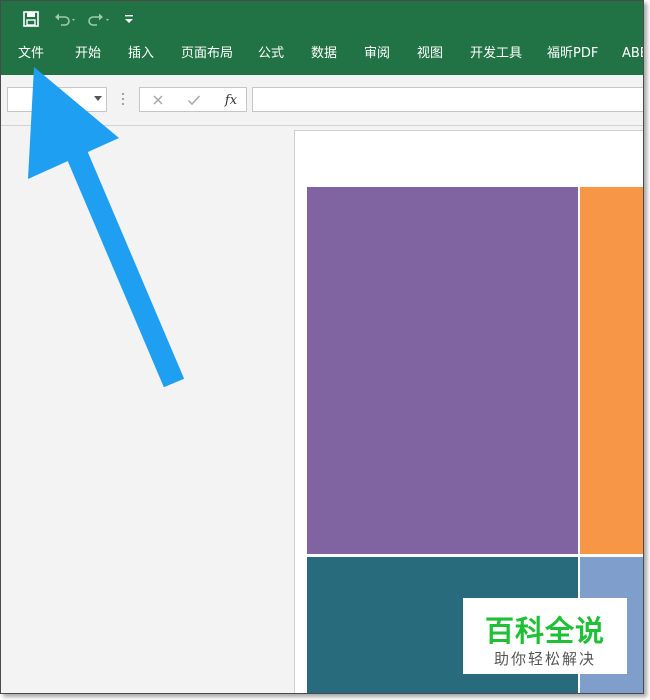 This screenshot has width=650, height=700. I want to click on arrow-shaft, so click(121, 259).